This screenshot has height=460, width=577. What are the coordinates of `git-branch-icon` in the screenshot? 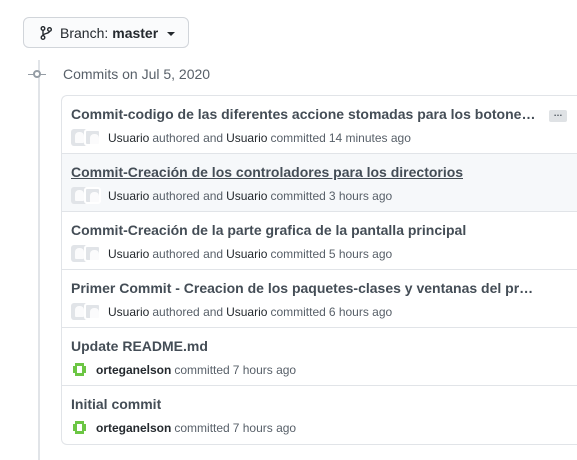 It's located at (46, 32).